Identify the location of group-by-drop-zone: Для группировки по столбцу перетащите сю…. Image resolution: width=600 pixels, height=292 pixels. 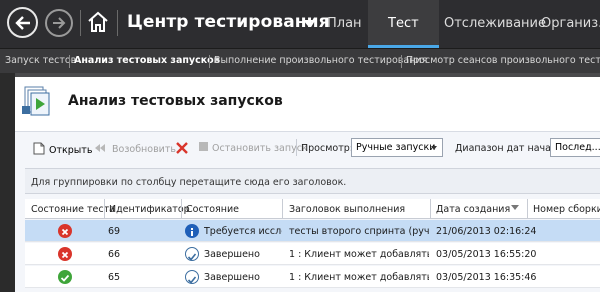
(312, 181).